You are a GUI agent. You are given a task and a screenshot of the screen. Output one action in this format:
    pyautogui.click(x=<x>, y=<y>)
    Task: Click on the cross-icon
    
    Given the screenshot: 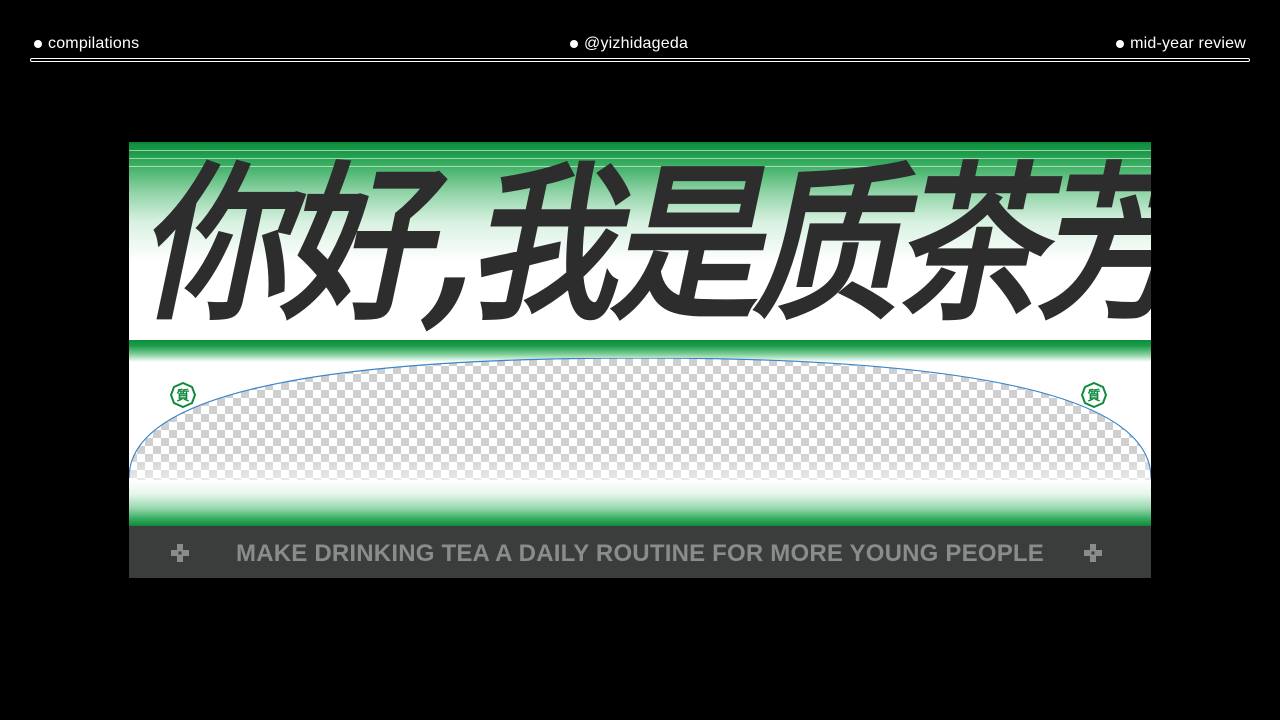 What is the action you would take?
    pyautogui.click(x=1093, y=553)
    